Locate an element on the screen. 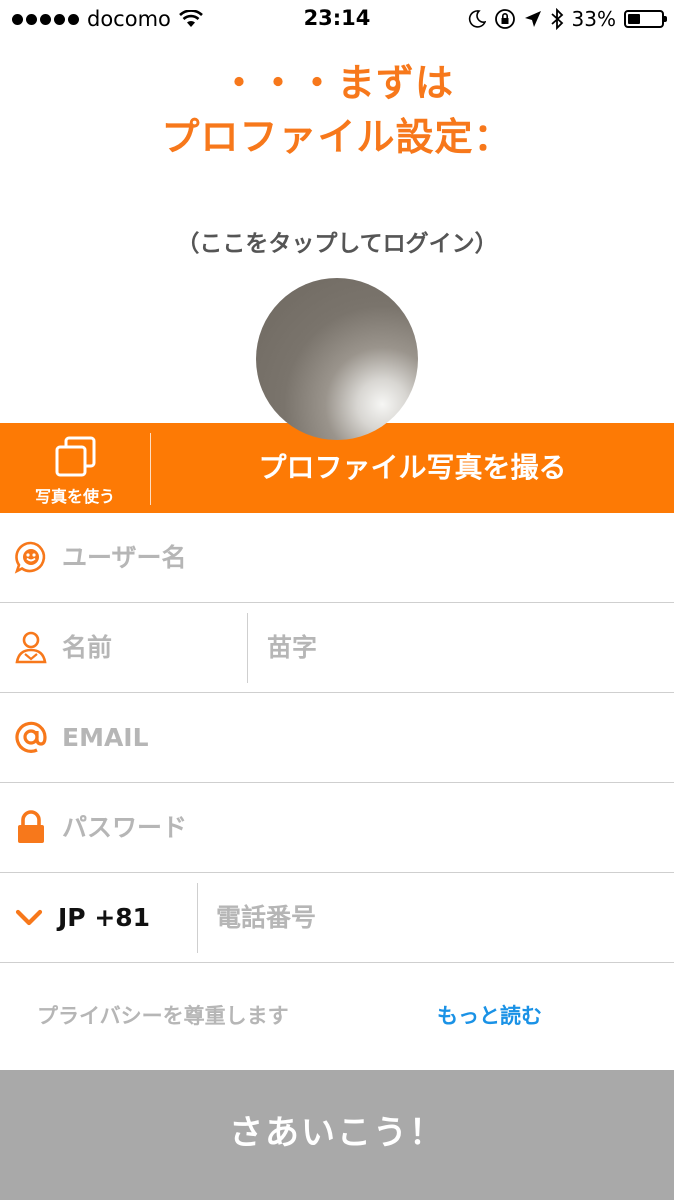 The width and height of the screenshot is (674, 1200). take-photo-button: プロファイル写真を撮る is located at coordinates (412, 468).